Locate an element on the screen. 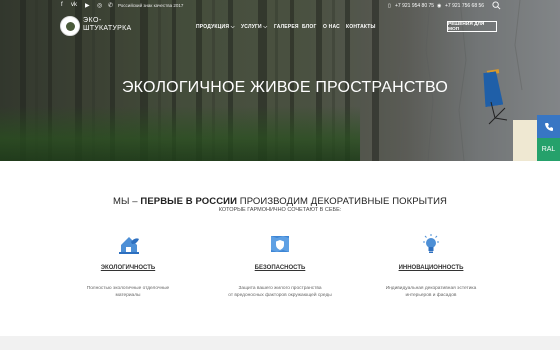 The height and width of the screenshot is (350, 560). odnoklassniki-icon: ✆ is located at coordinates (110, 5).